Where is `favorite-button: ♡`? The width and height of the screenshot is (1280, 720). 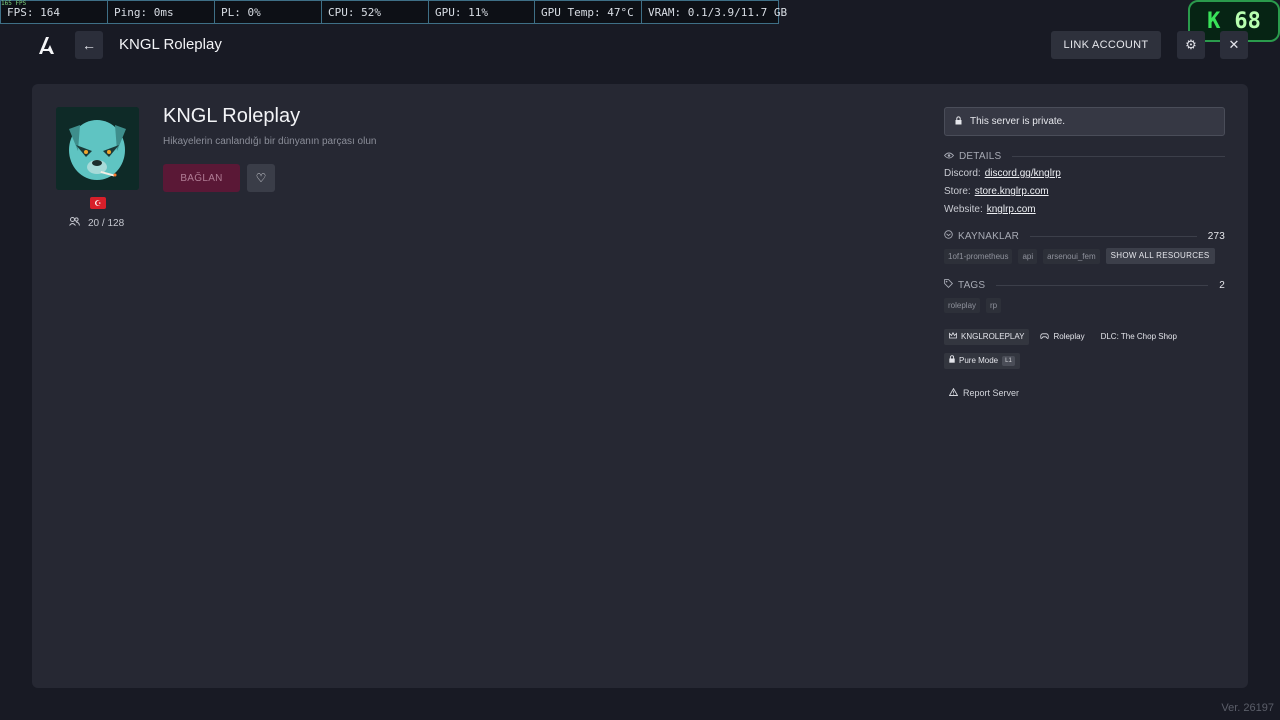 favorite-button: ♡ is located at coordinates (261, 178).